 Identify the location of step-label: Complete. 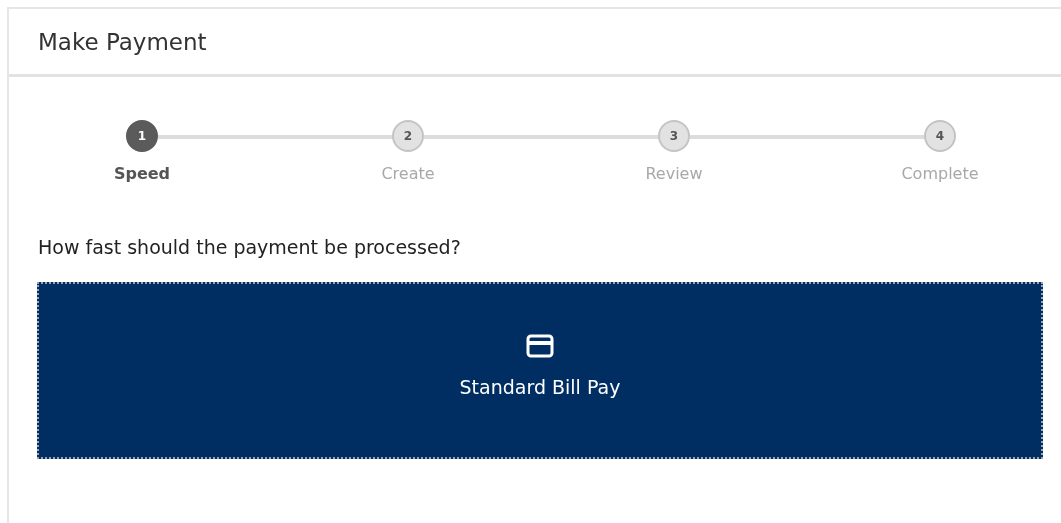
(940, 173).